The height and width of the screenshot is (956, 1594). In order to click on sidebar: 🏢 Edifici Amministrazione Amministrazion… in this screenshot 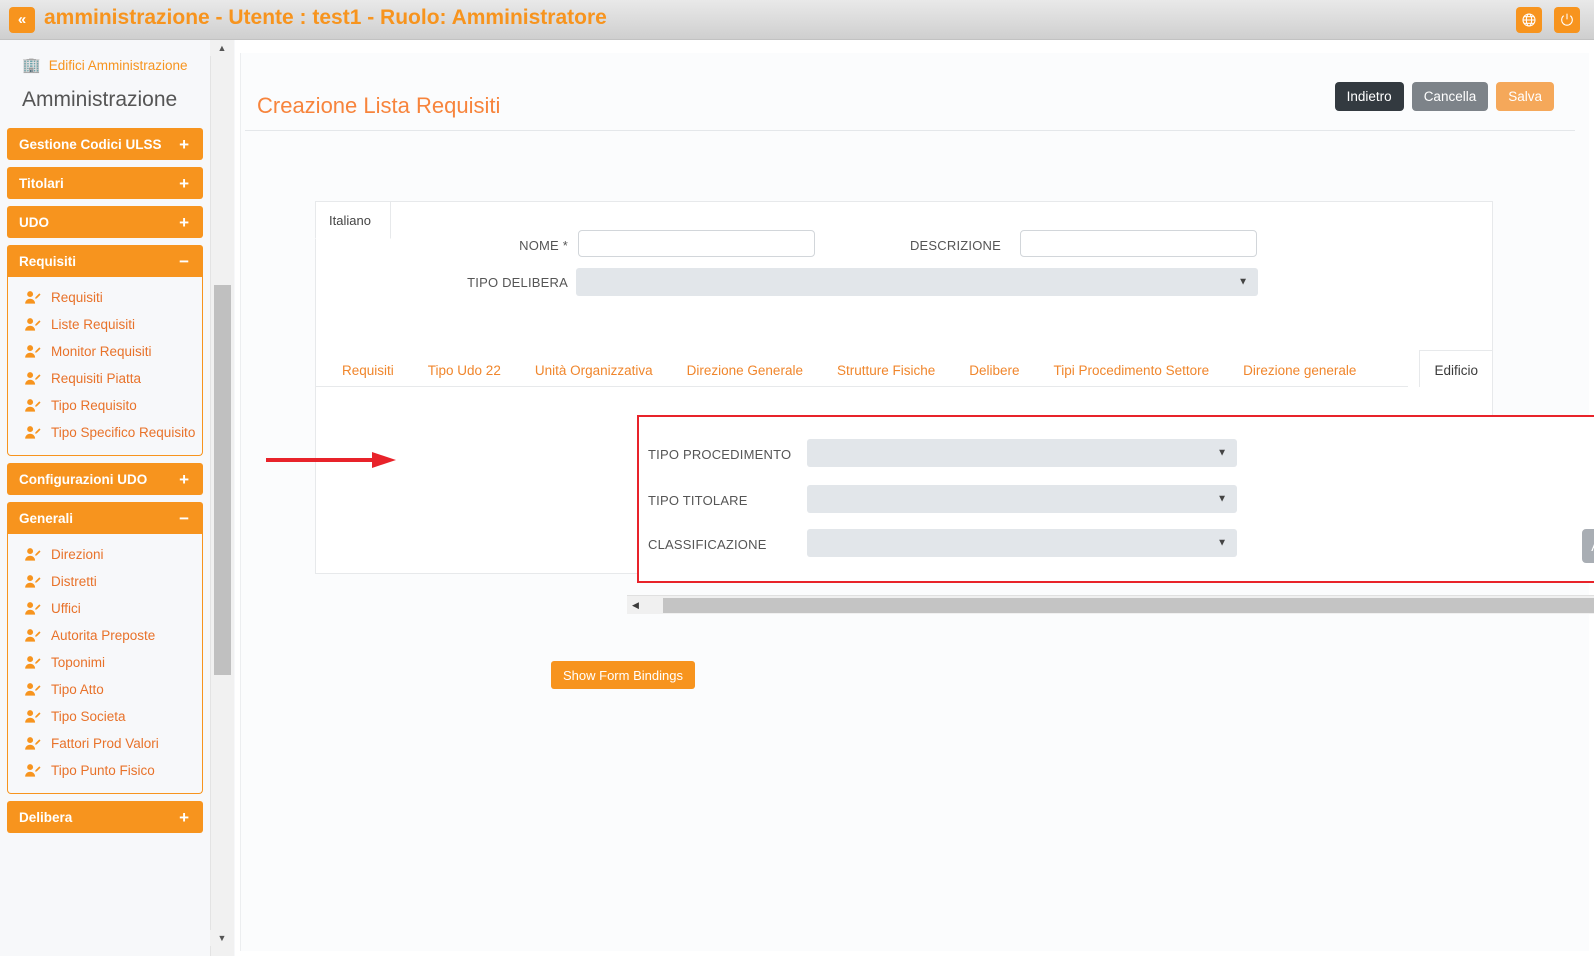, I will do `click(105, 498)`.